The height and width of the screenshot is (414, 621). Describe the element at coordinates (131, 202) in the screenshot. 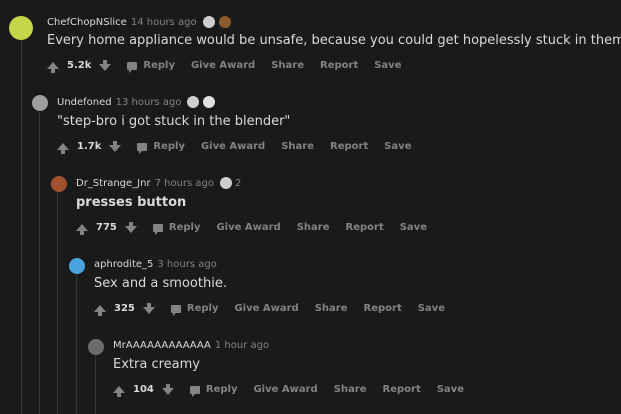

I see `comment-body: presses button` at that location.